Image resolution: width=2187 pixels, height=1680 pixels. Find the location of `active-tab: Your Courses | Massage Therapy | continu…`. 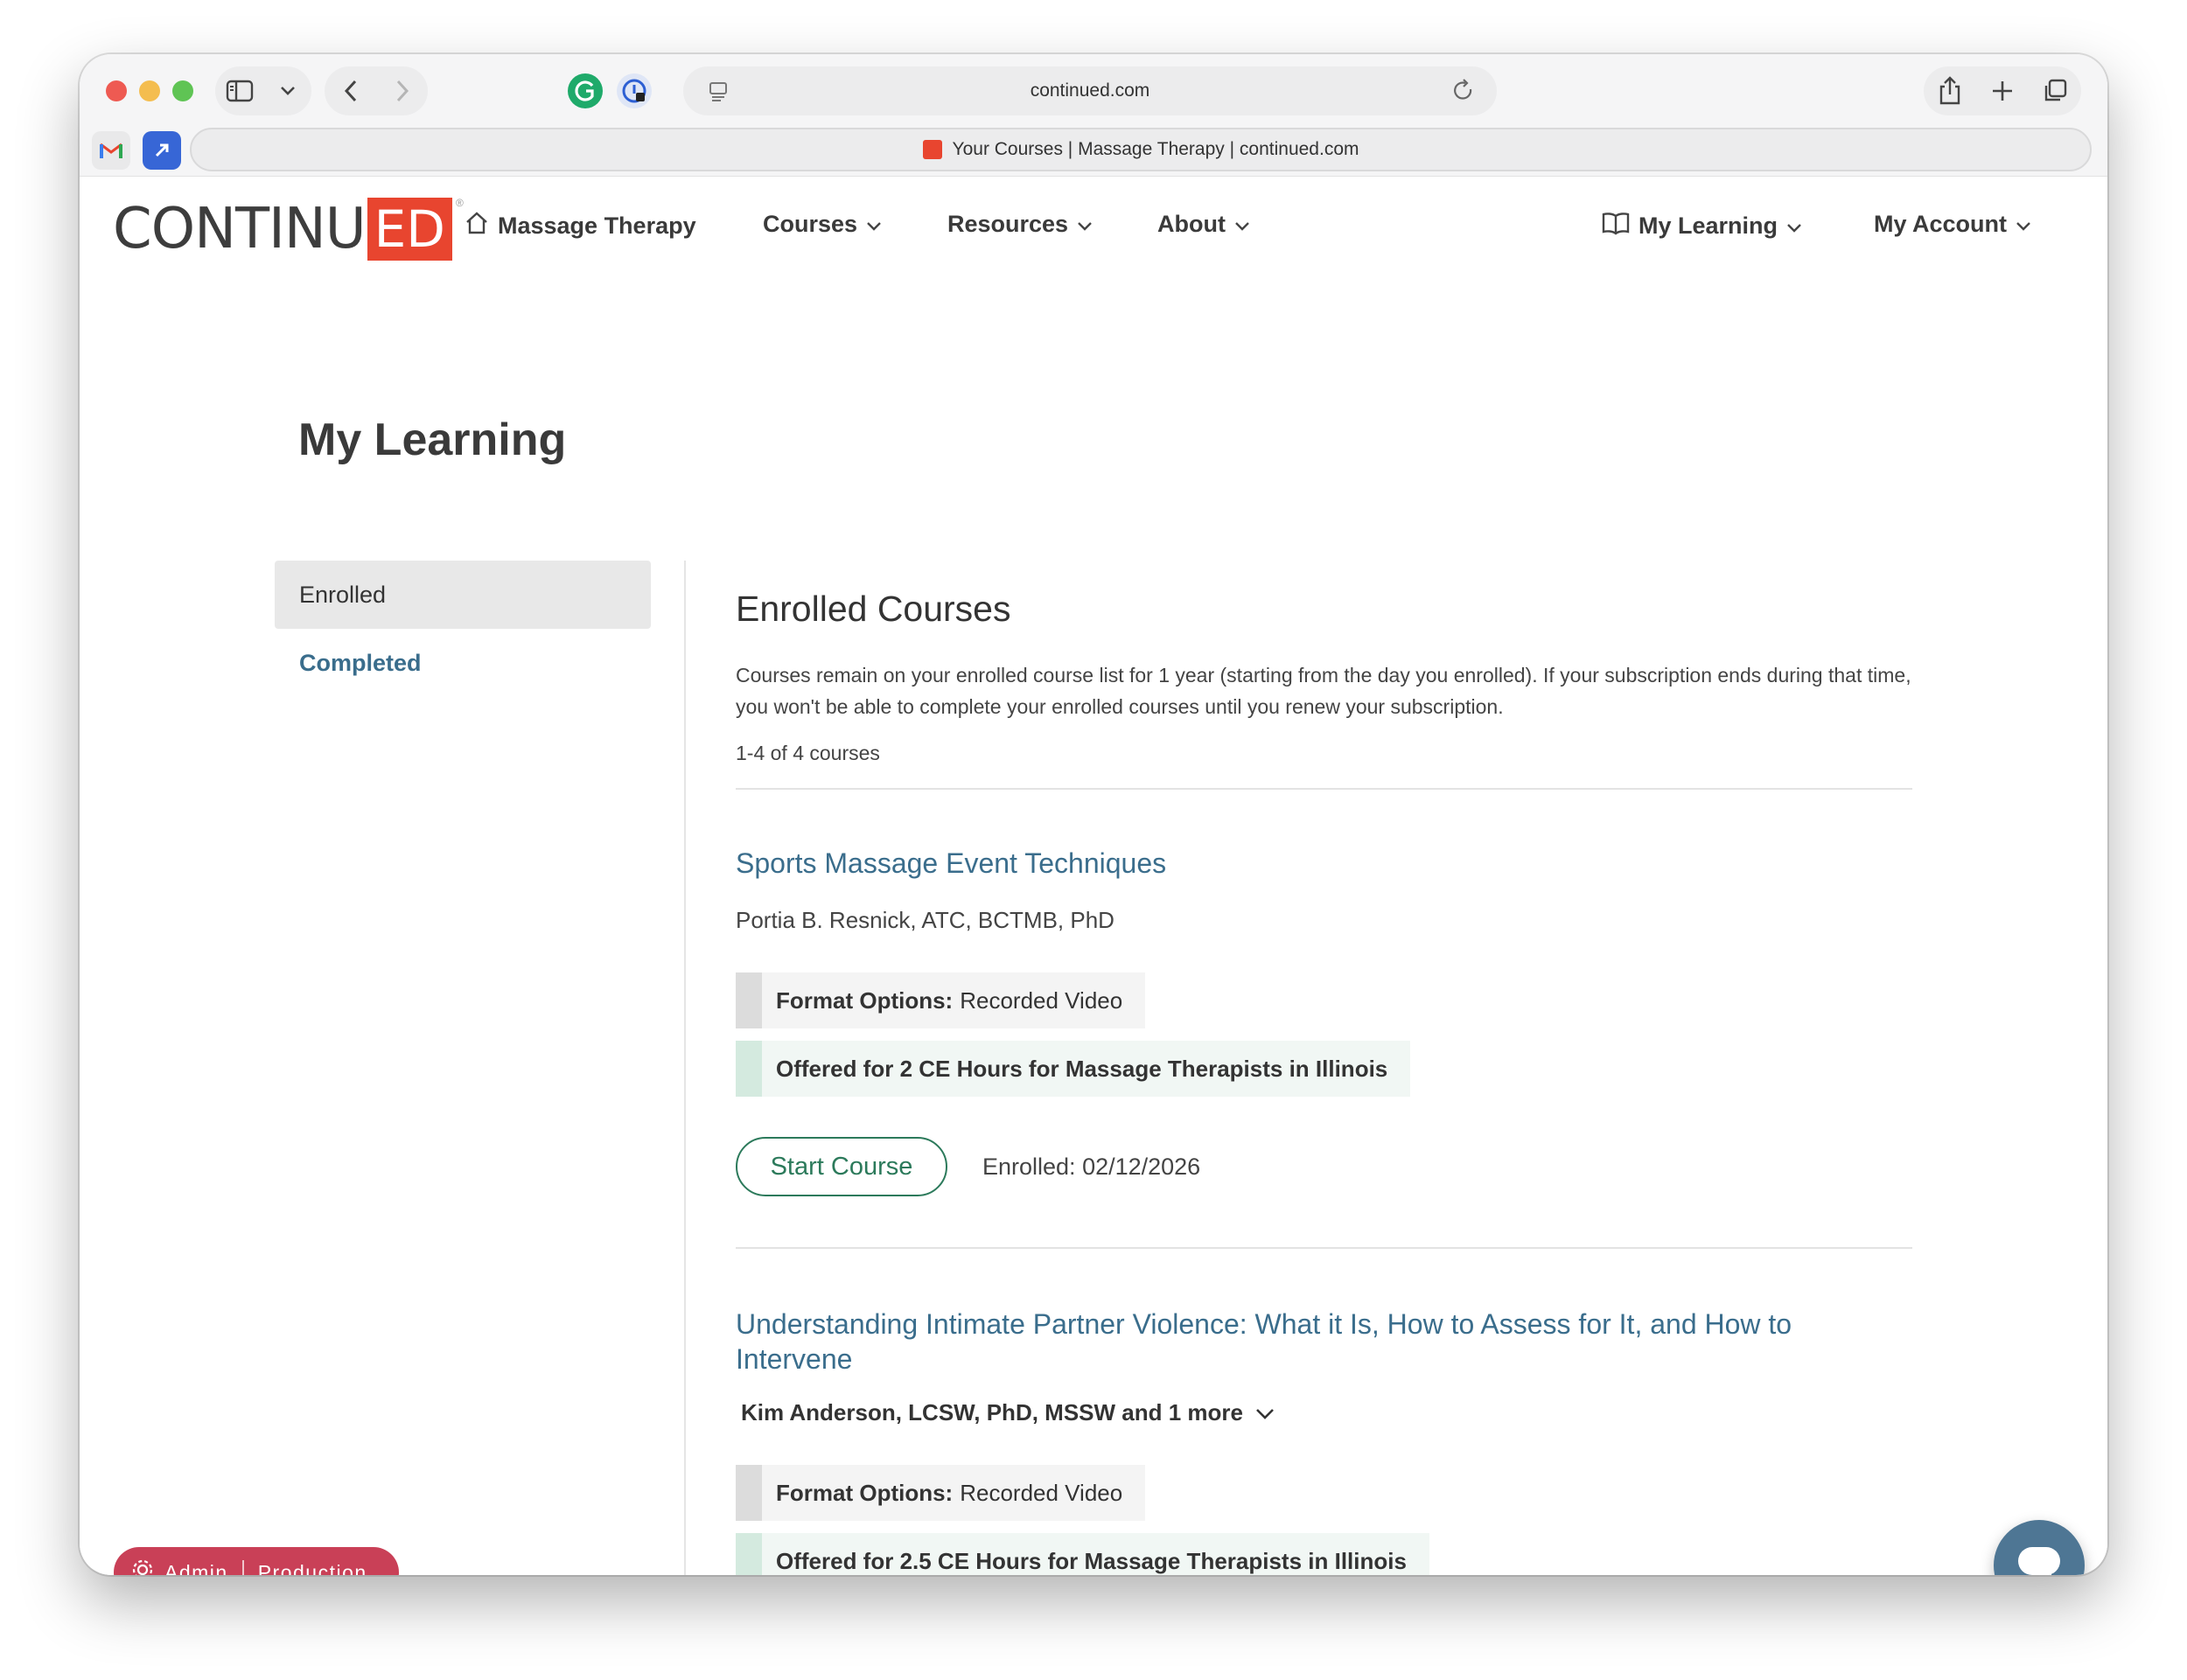

active-tab: Your Courses | Massage Therapy | continu… is located at coordinates (1141, 149).